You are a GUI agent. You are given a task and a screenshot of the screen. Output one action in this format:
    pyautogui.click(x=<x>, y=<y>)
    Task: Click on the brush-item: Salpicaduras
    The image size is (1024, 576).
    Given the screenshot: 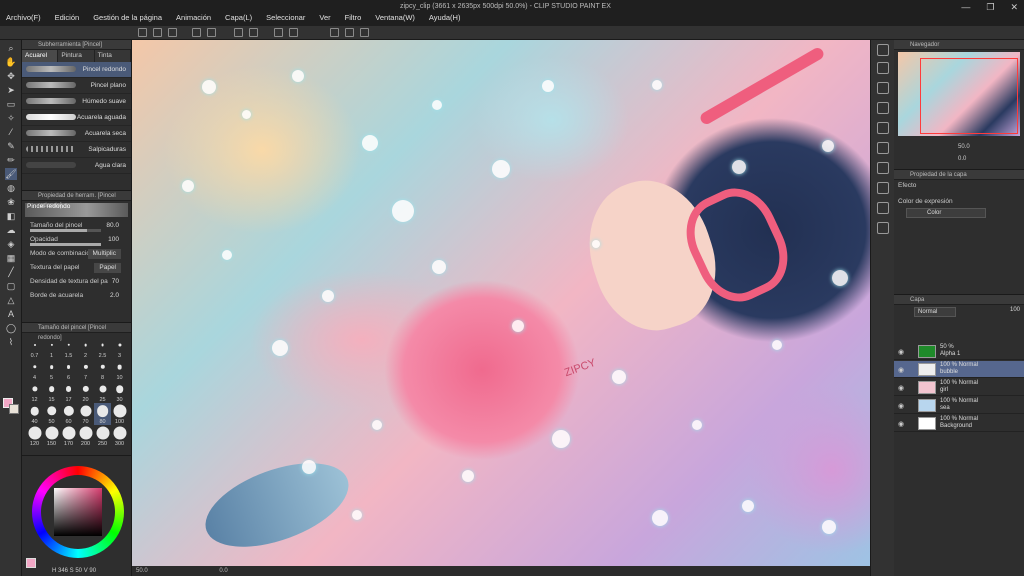 What is the action you would take?
    pyautogui.click(x=76, y=150)
    